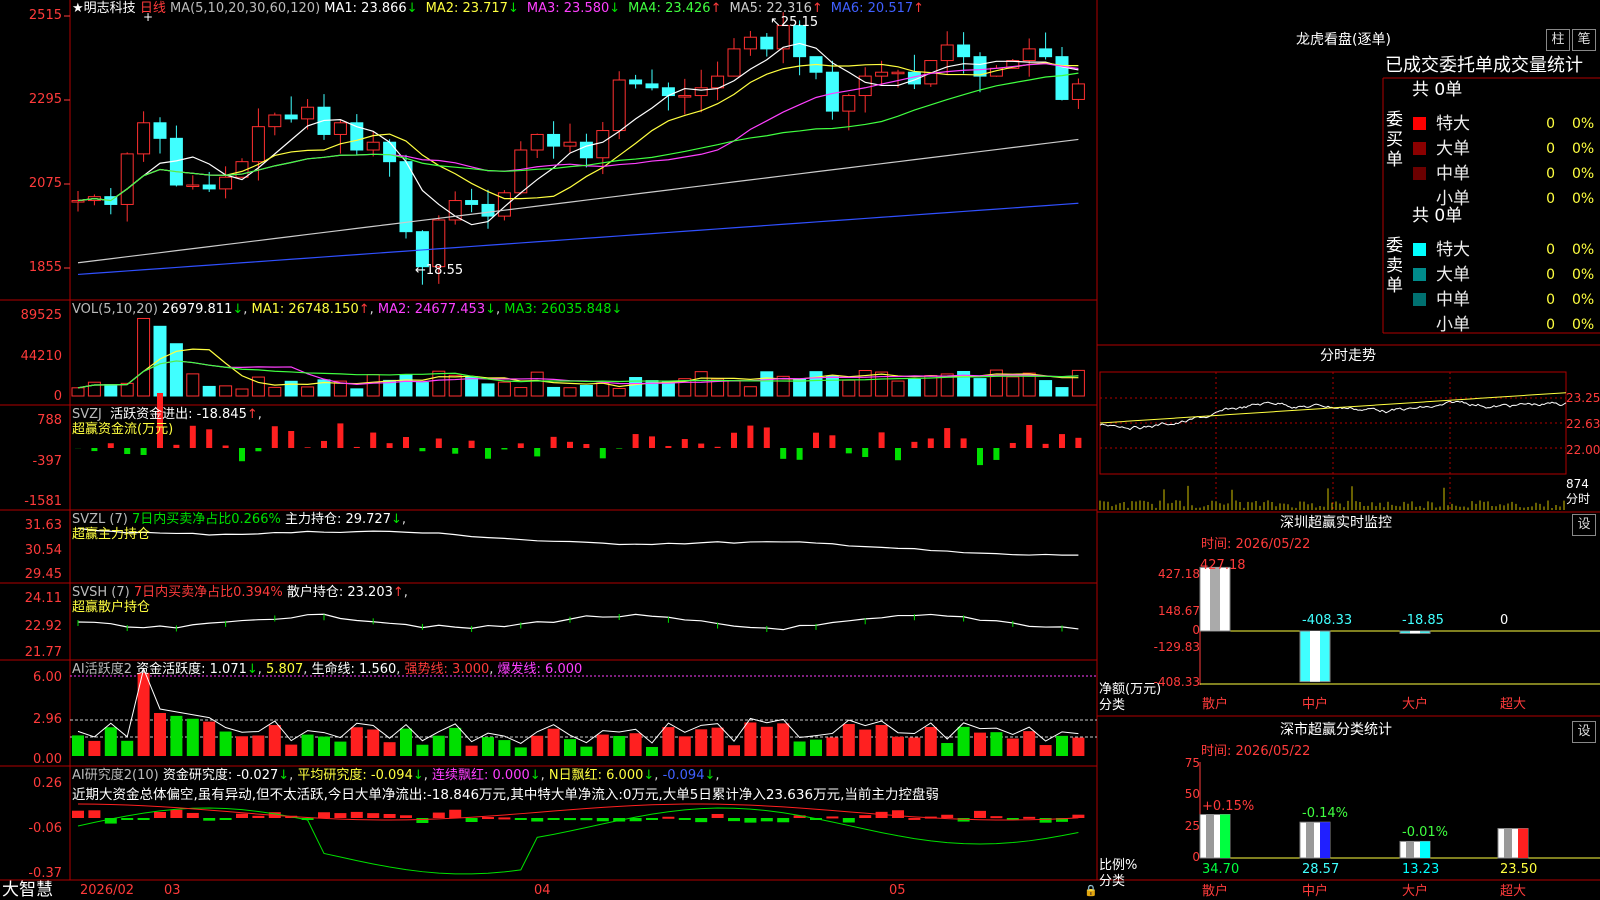  I want to click on vol-ytick-2: 0, so click(57, 396).